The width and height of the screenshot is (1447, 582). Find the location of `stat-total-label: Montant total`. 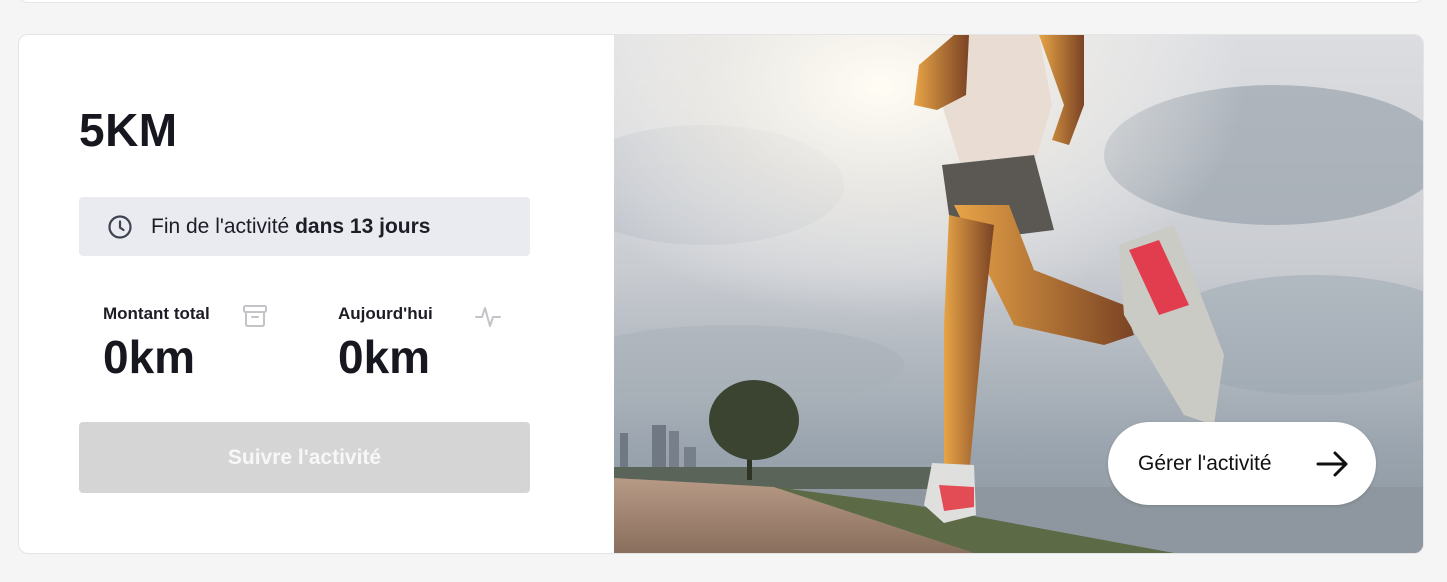

stat-total-label: Montant total is located at coordinates (156, 313).